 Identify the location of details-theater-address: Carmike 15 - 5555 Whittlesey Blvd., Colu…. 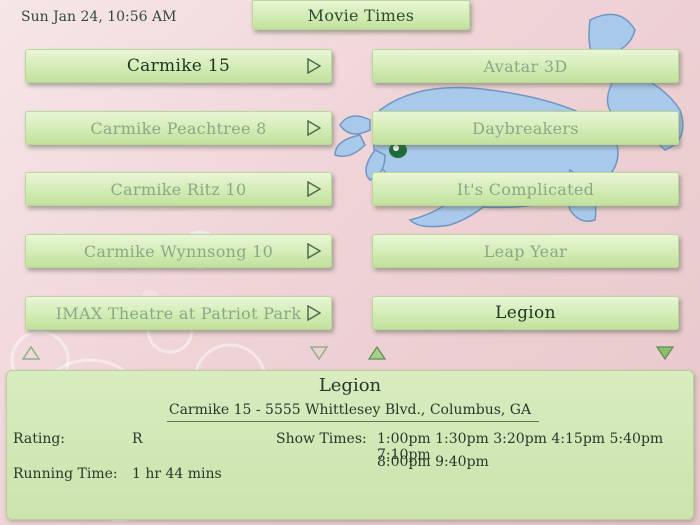
(350, 410).